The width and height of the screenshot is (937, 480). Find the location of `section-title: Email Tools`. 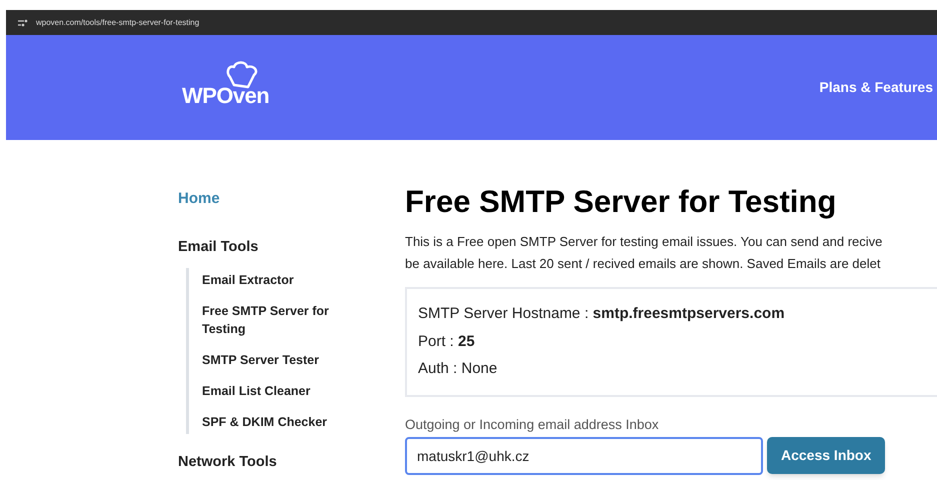

section-title: Email Tools is located at coordinates (268, 247).